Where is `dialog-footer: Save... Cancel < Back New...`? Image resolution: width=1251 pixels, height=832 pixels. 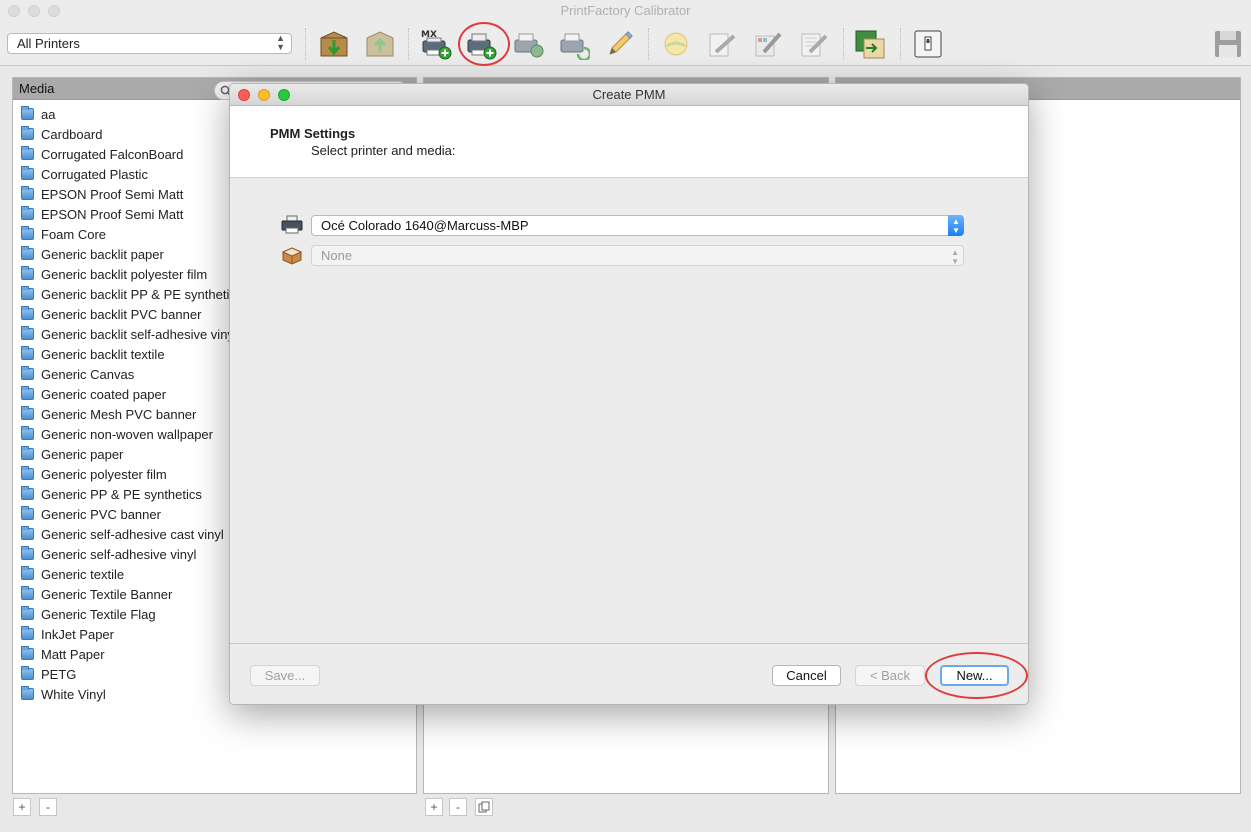 dialog-footer: Save... Cancel < Back New... is located at coordinates (629, 673).